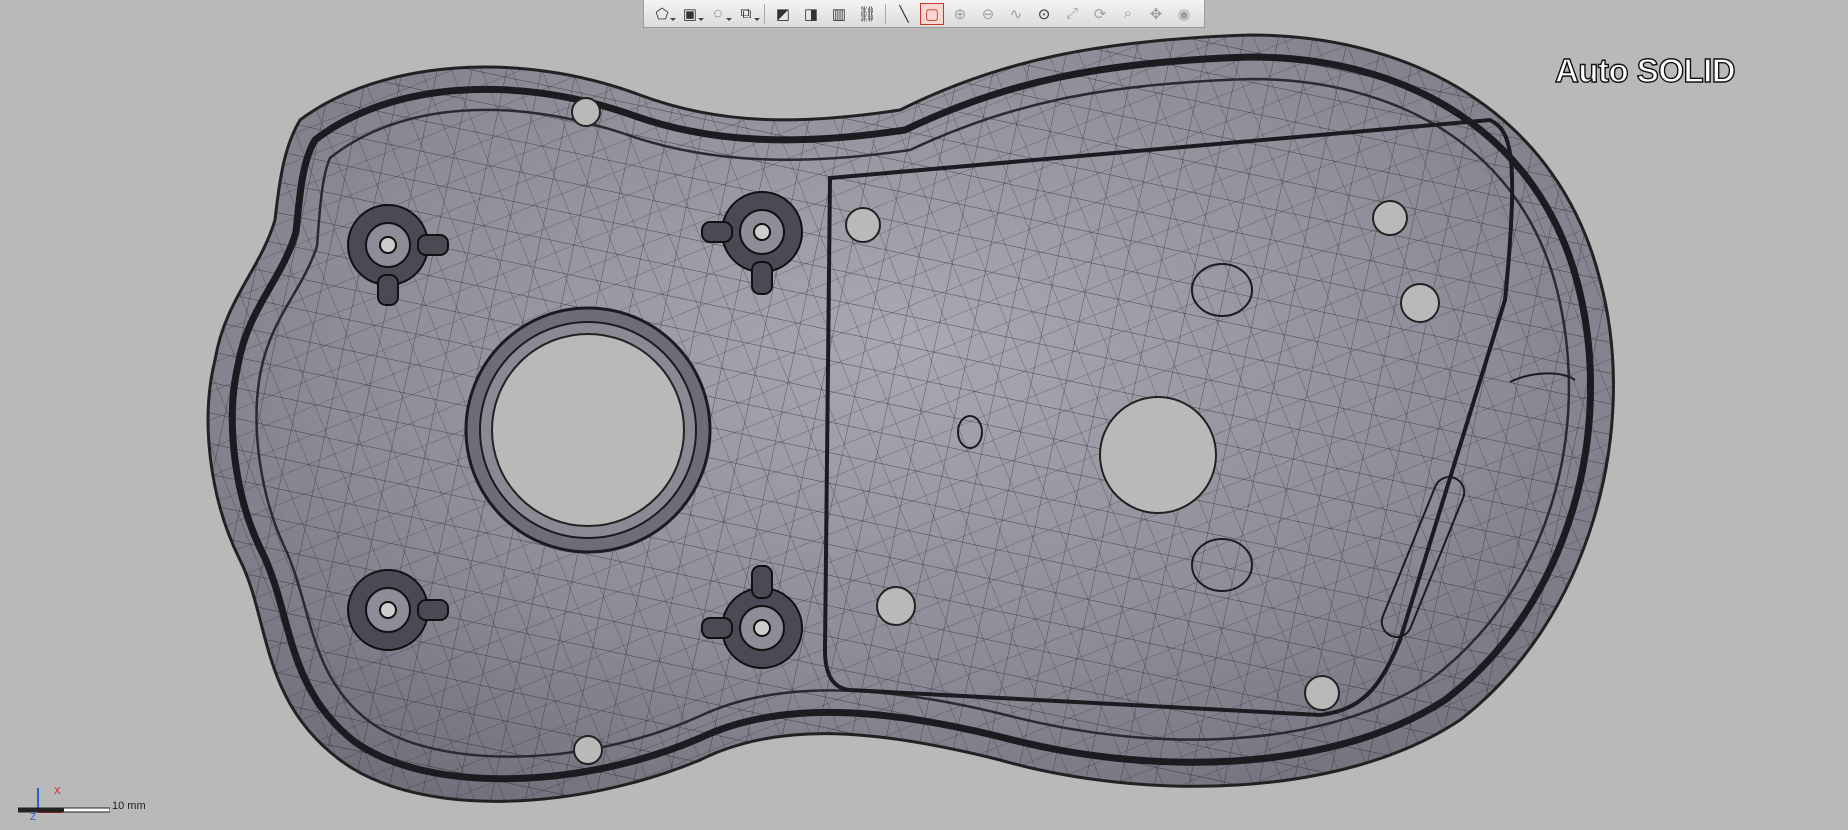 This screenshot has height=830, width=1848. I want to click on zoom-button: ⌕, so click(1128, 14).